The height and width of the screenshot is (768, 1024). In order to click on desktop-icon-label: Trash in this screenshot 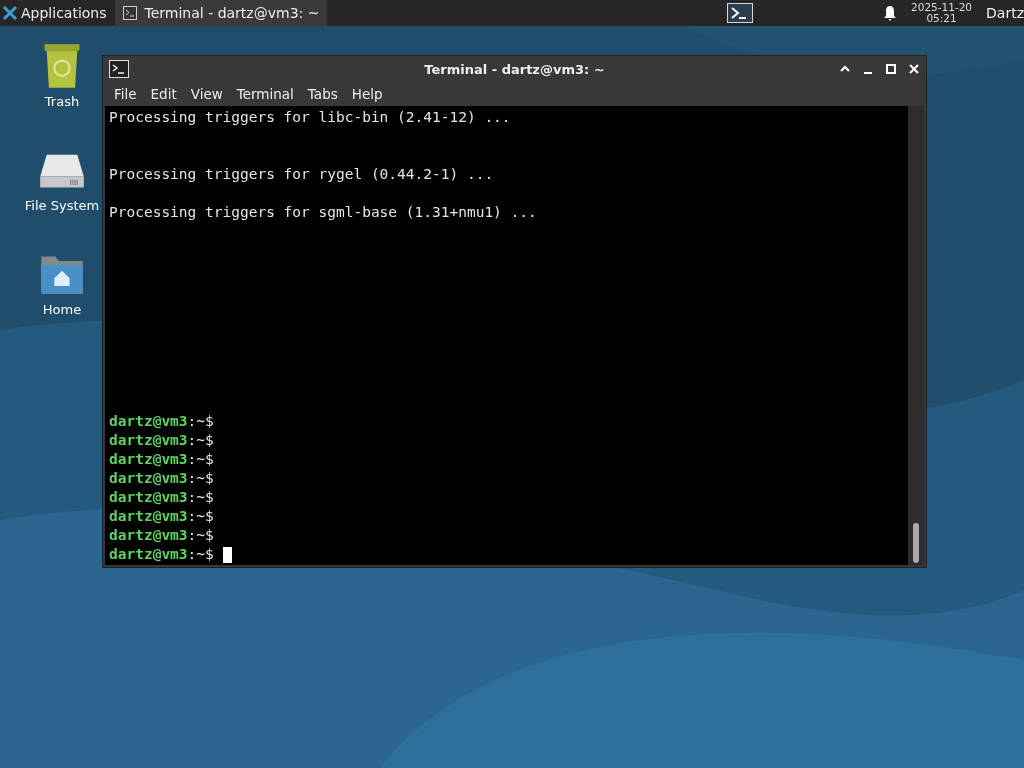, I will do `click(62, 101)`.